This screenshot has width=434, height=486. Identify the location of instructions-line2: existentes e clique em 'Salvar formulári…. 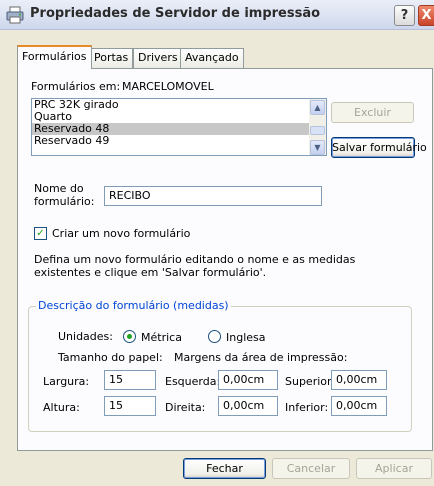
(150, 272).